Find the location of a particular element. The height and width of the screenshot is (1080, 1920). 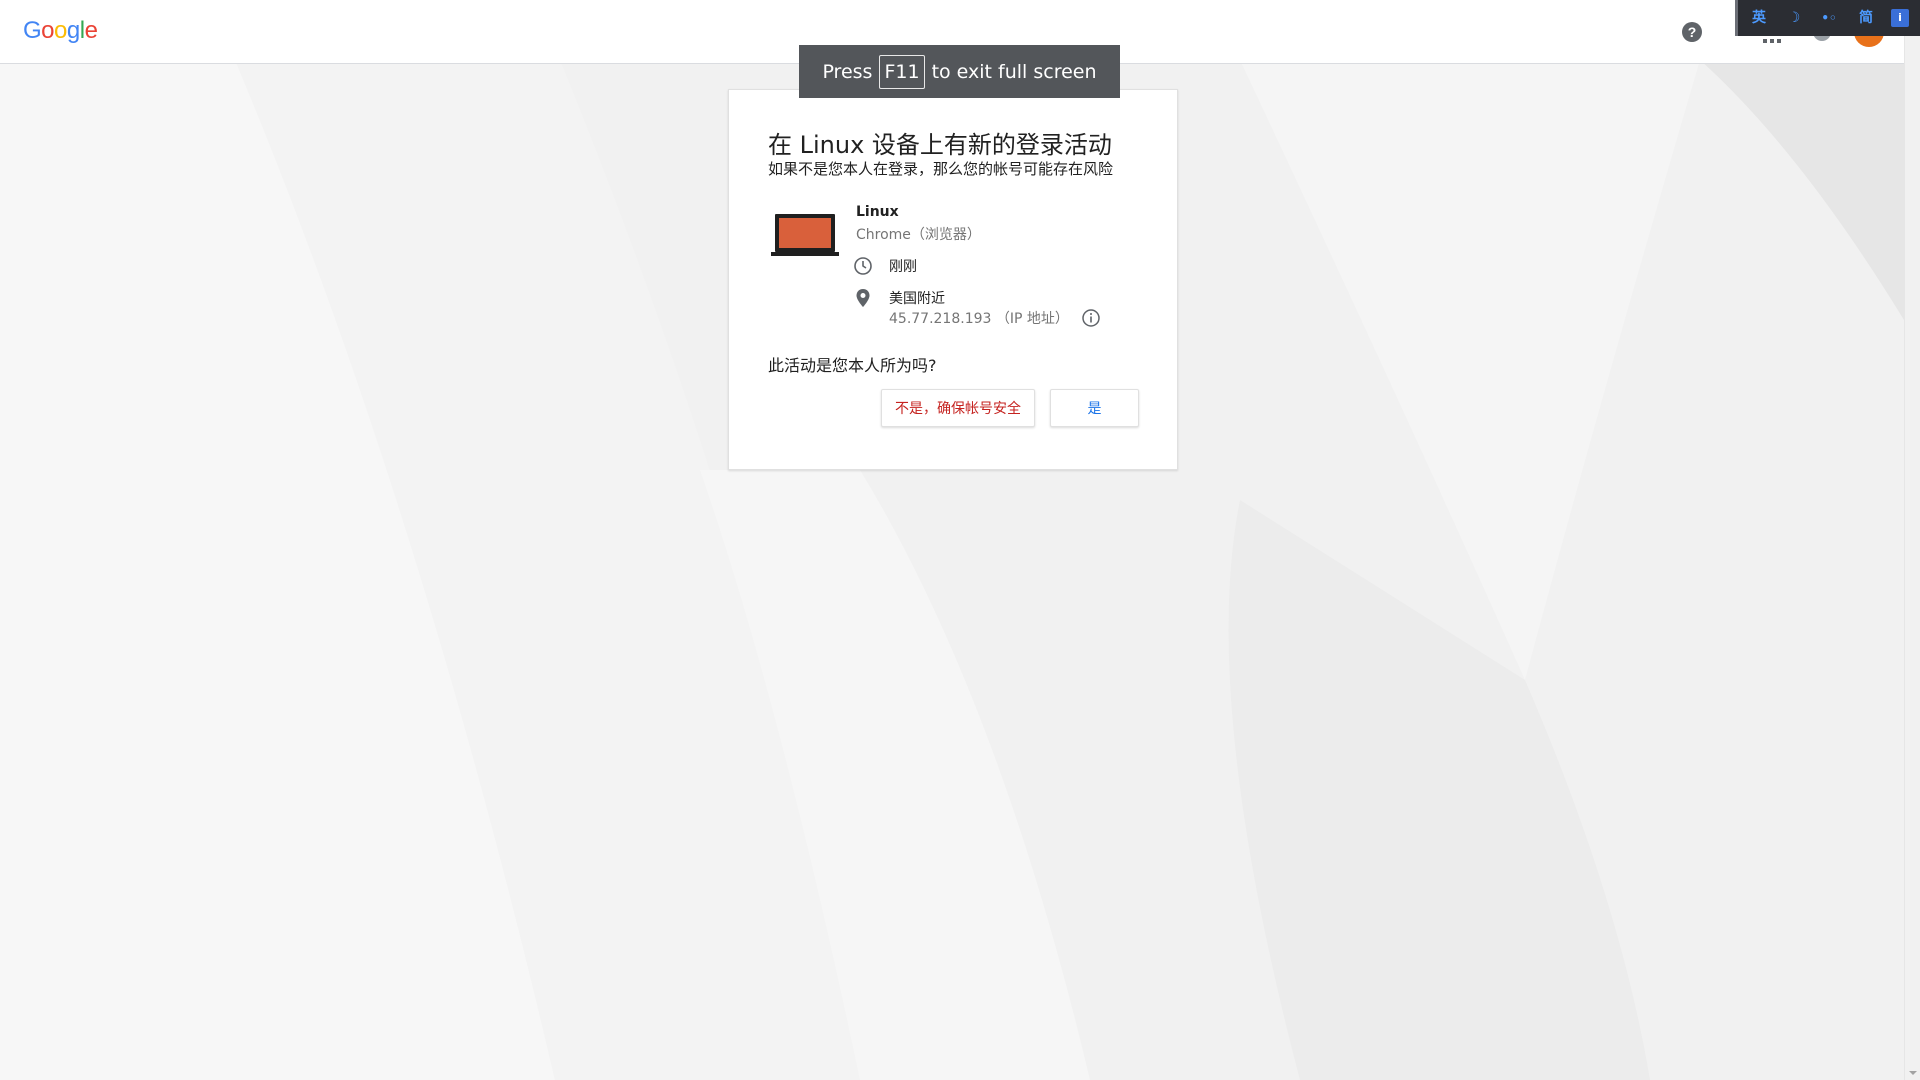

google-logo: Google is located at coordinates (60, 31).